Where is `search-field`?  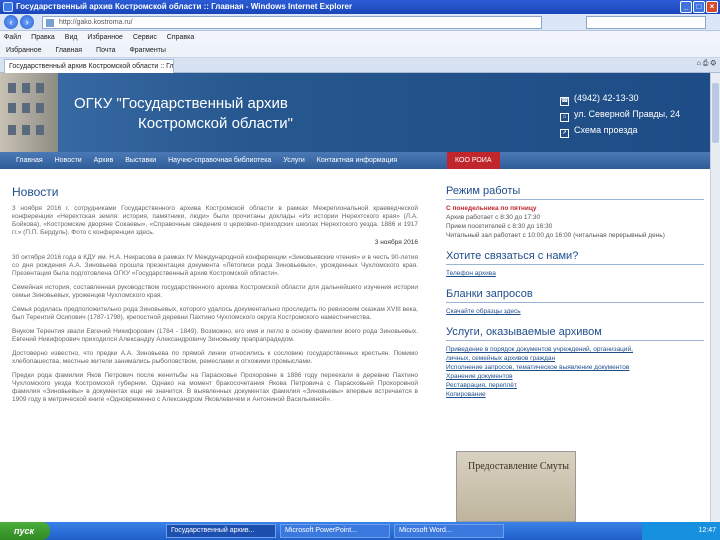
search-field is located at coordinates (646, 22).